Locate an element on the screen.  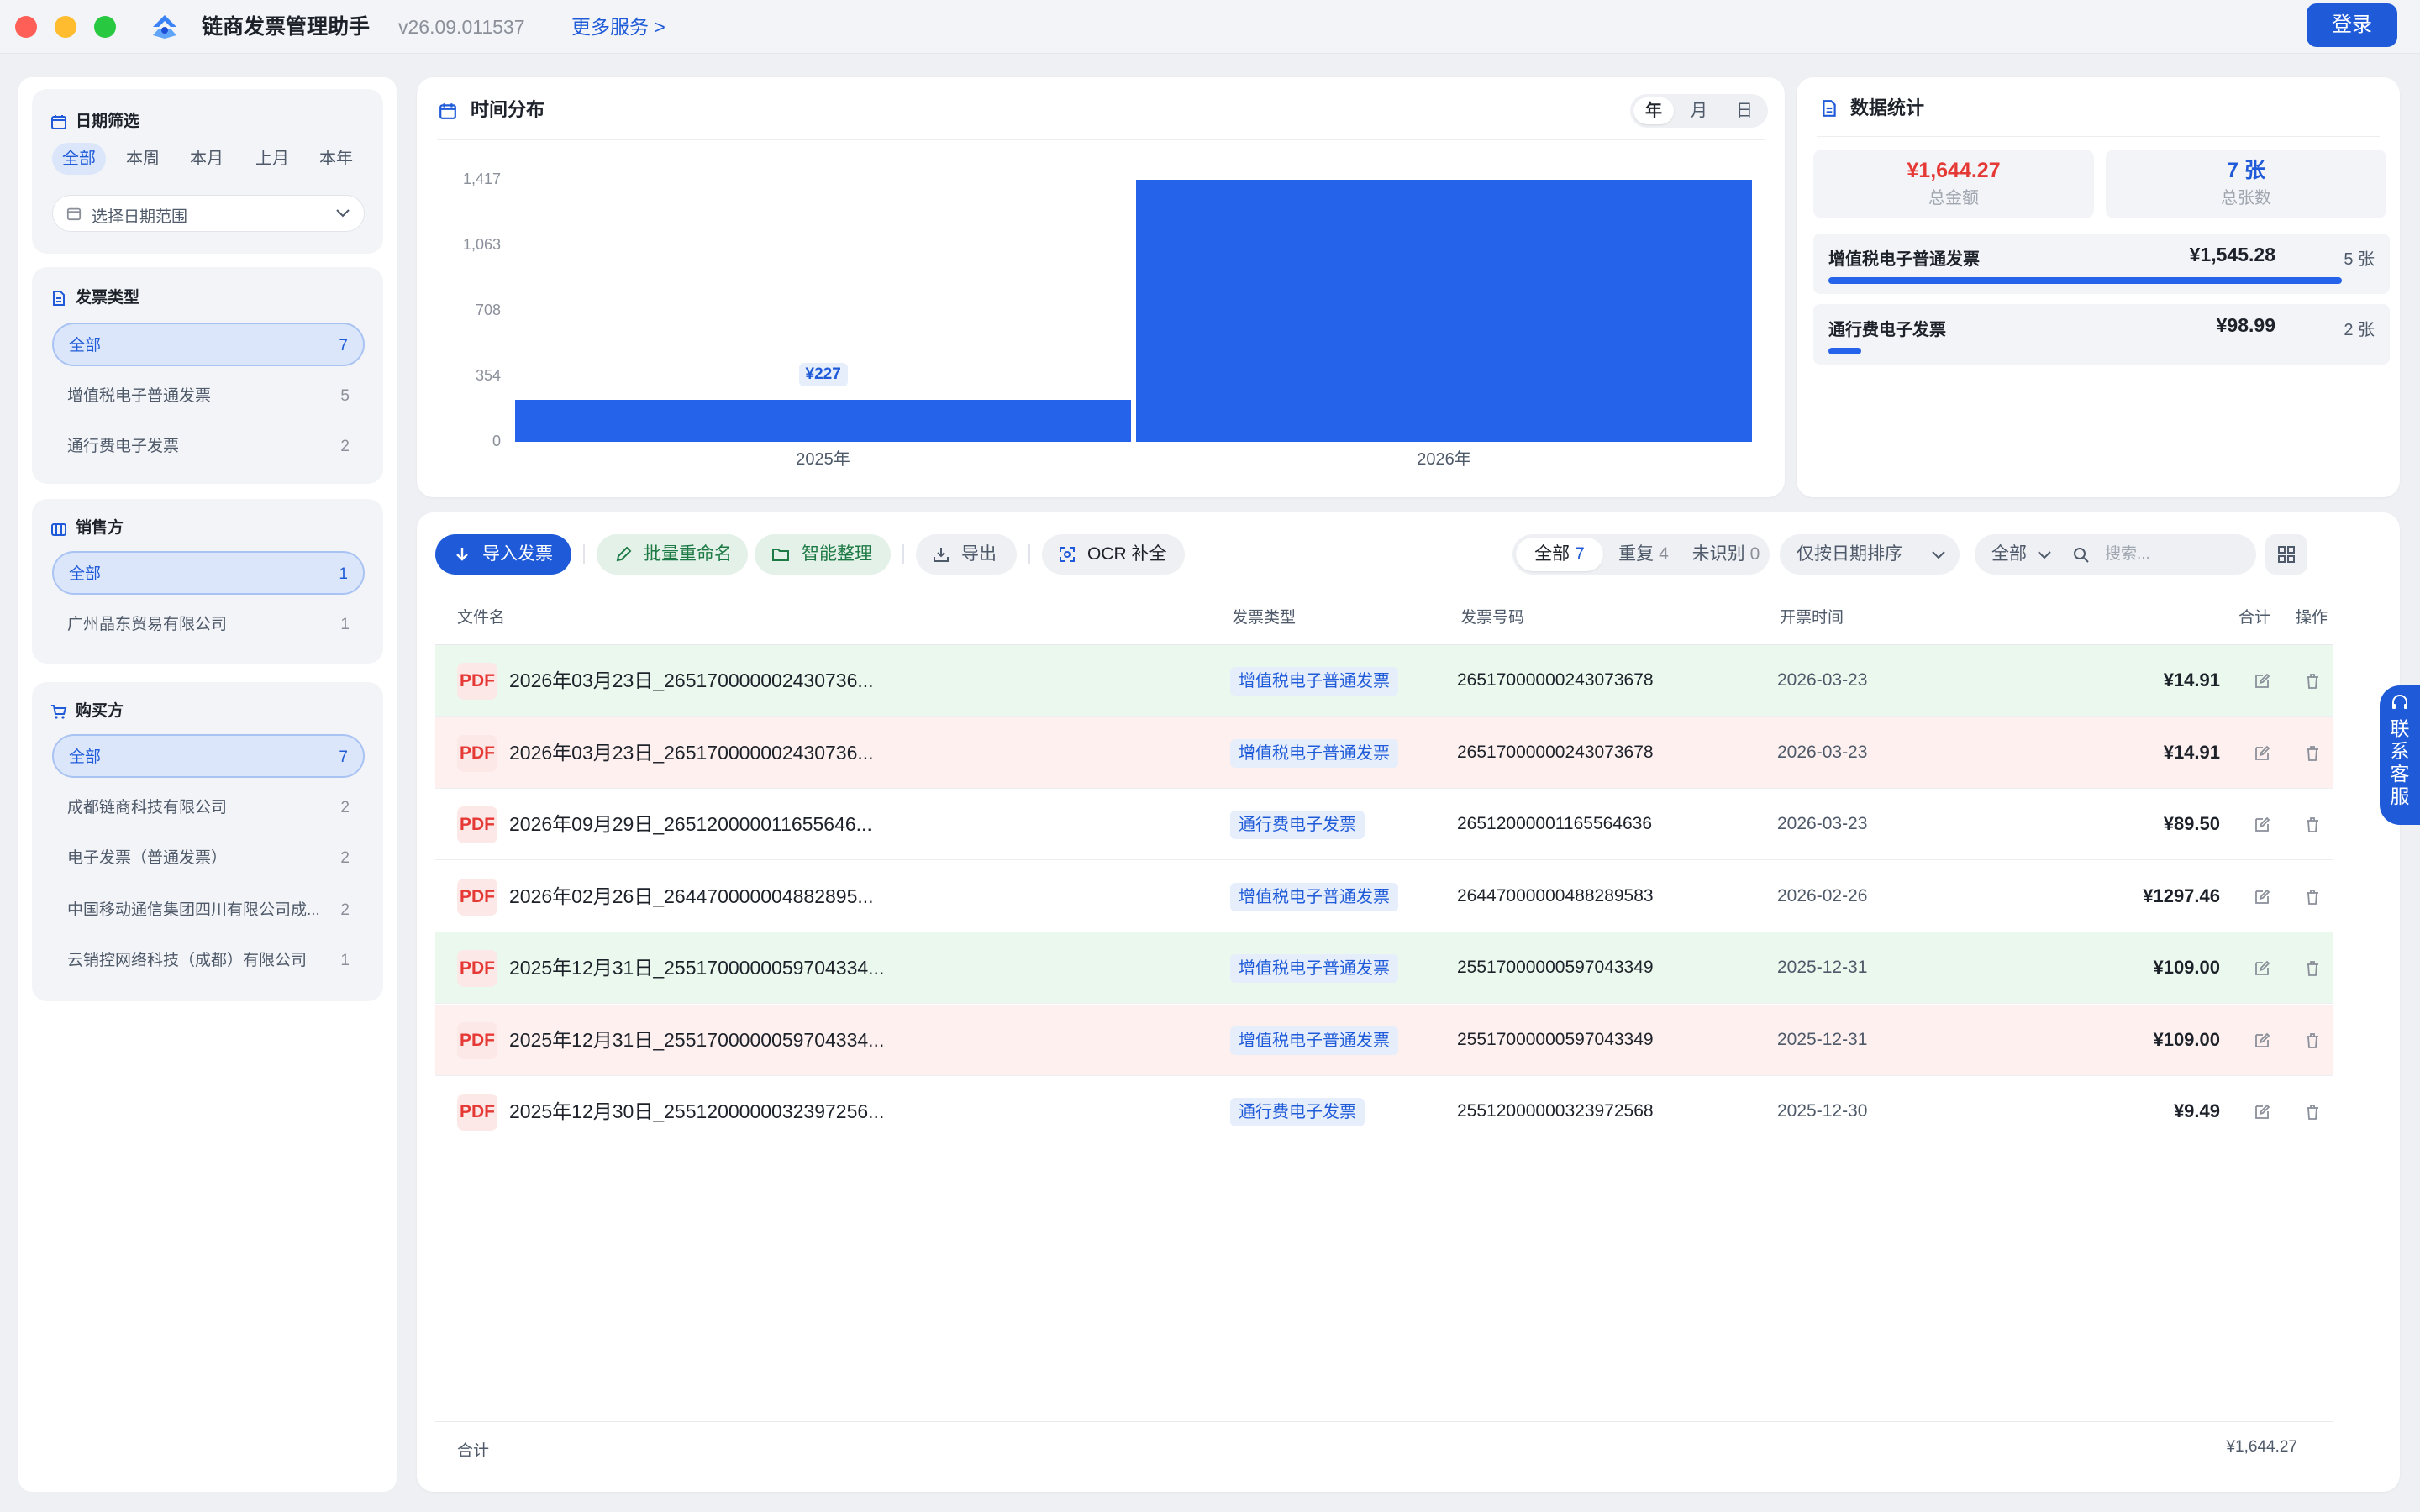
smart-organize-button: 智能整理 is located at coordinates (823, 554).